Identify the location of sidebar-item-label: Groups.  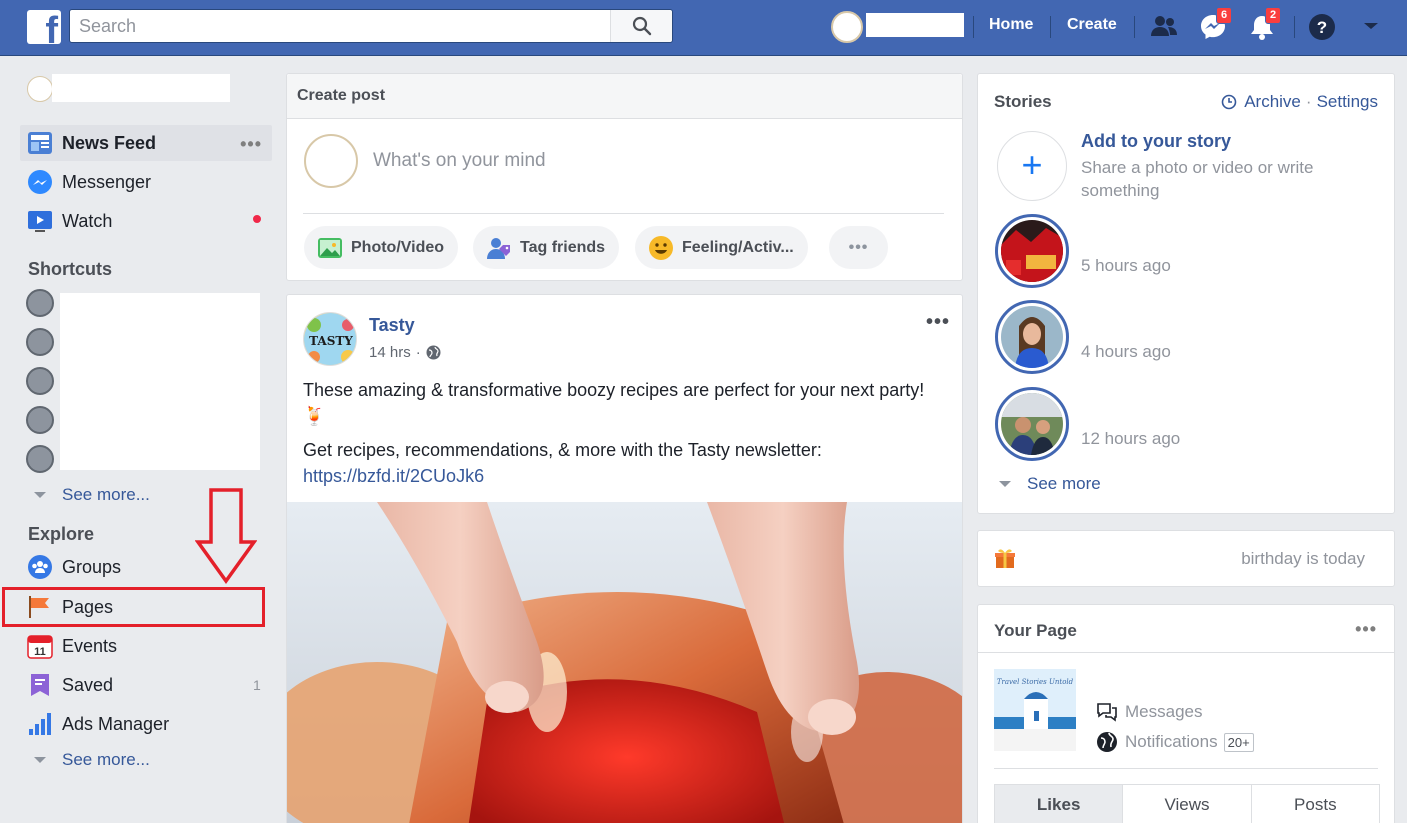
(92, 566).